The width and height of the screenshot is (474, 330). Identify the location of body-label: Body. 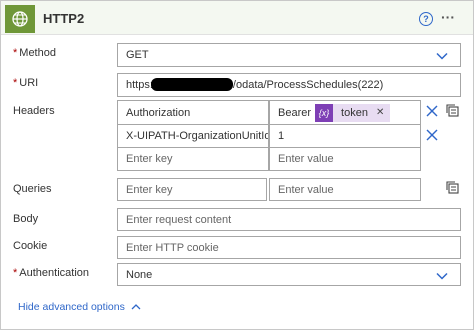
(26, 219).